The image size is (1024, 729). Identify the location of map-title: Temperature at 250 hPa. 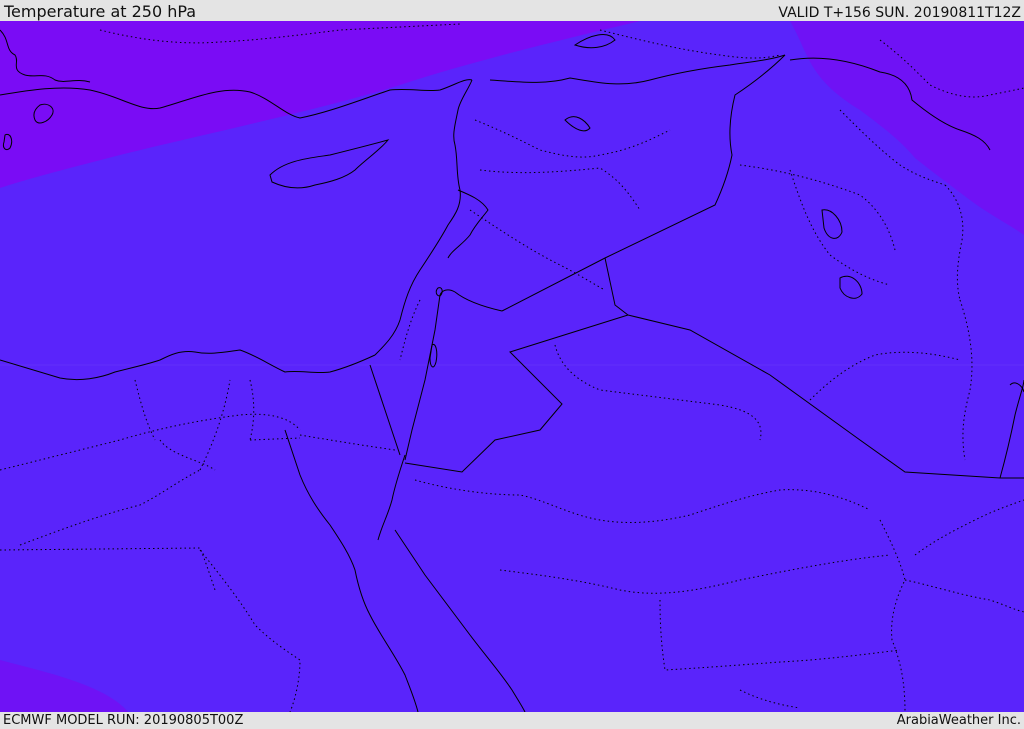
(100, 11).